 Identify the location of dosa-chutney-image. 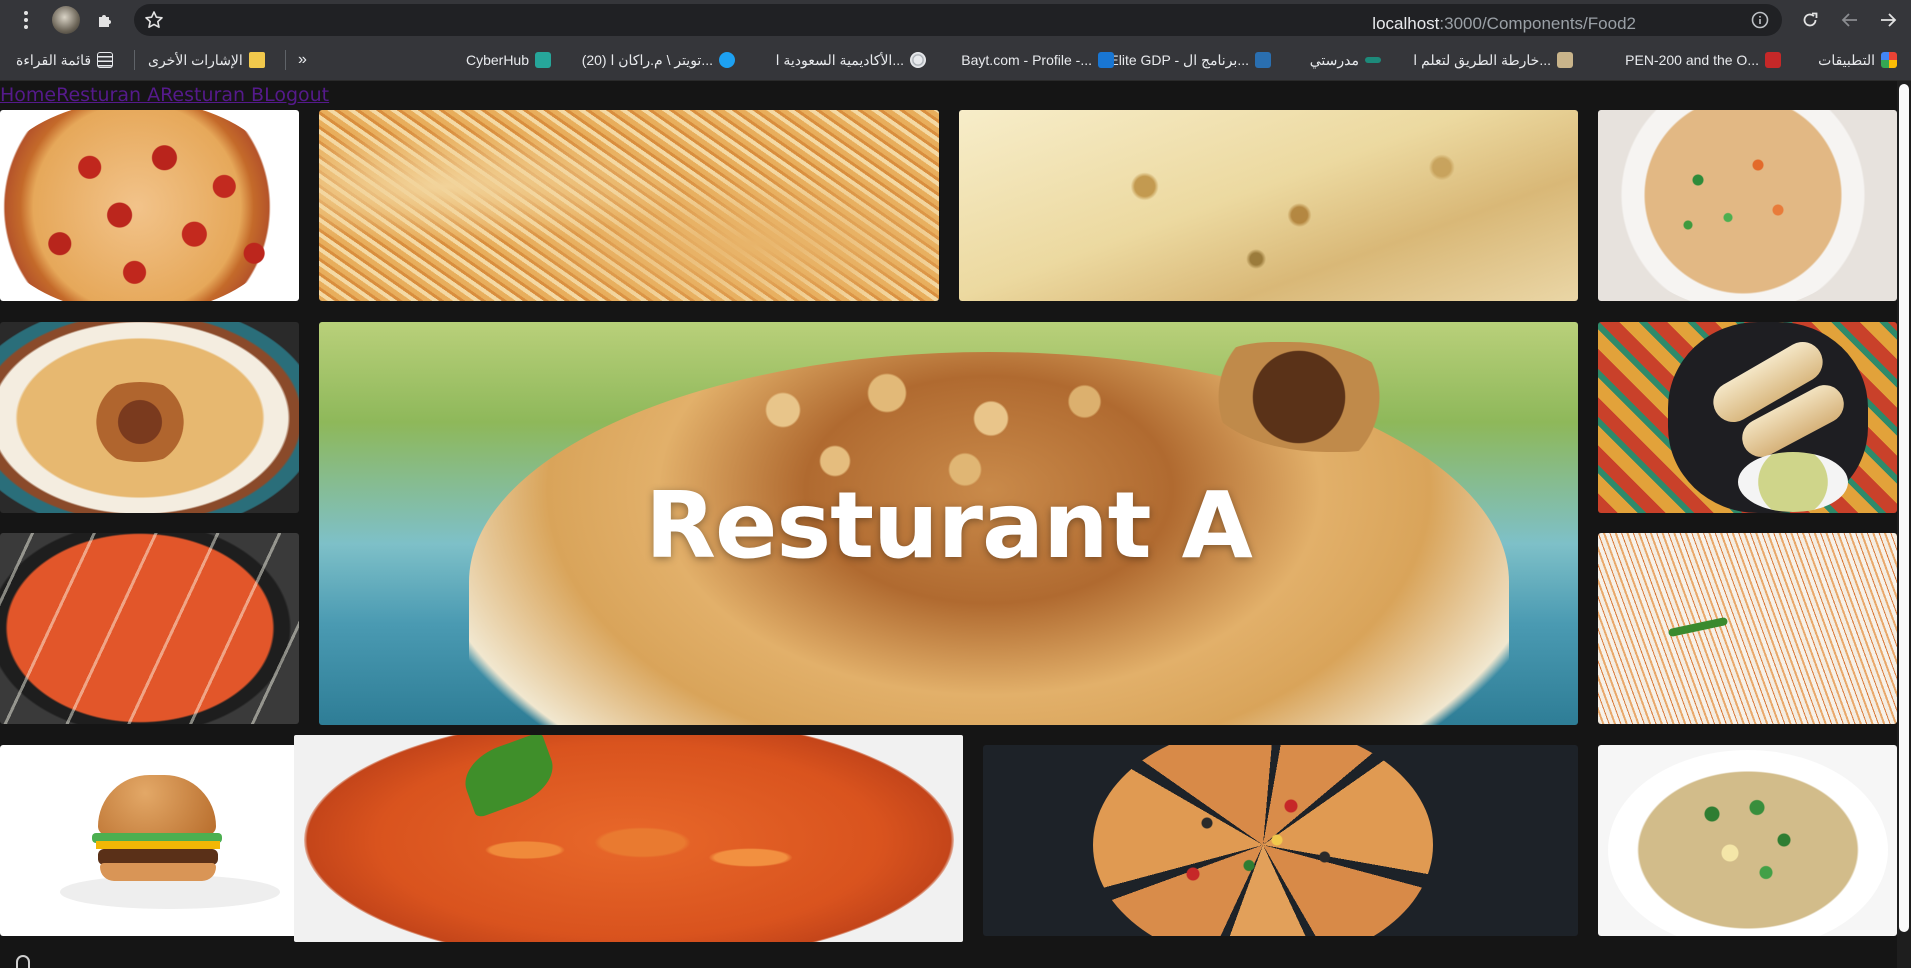
(1747, 417).